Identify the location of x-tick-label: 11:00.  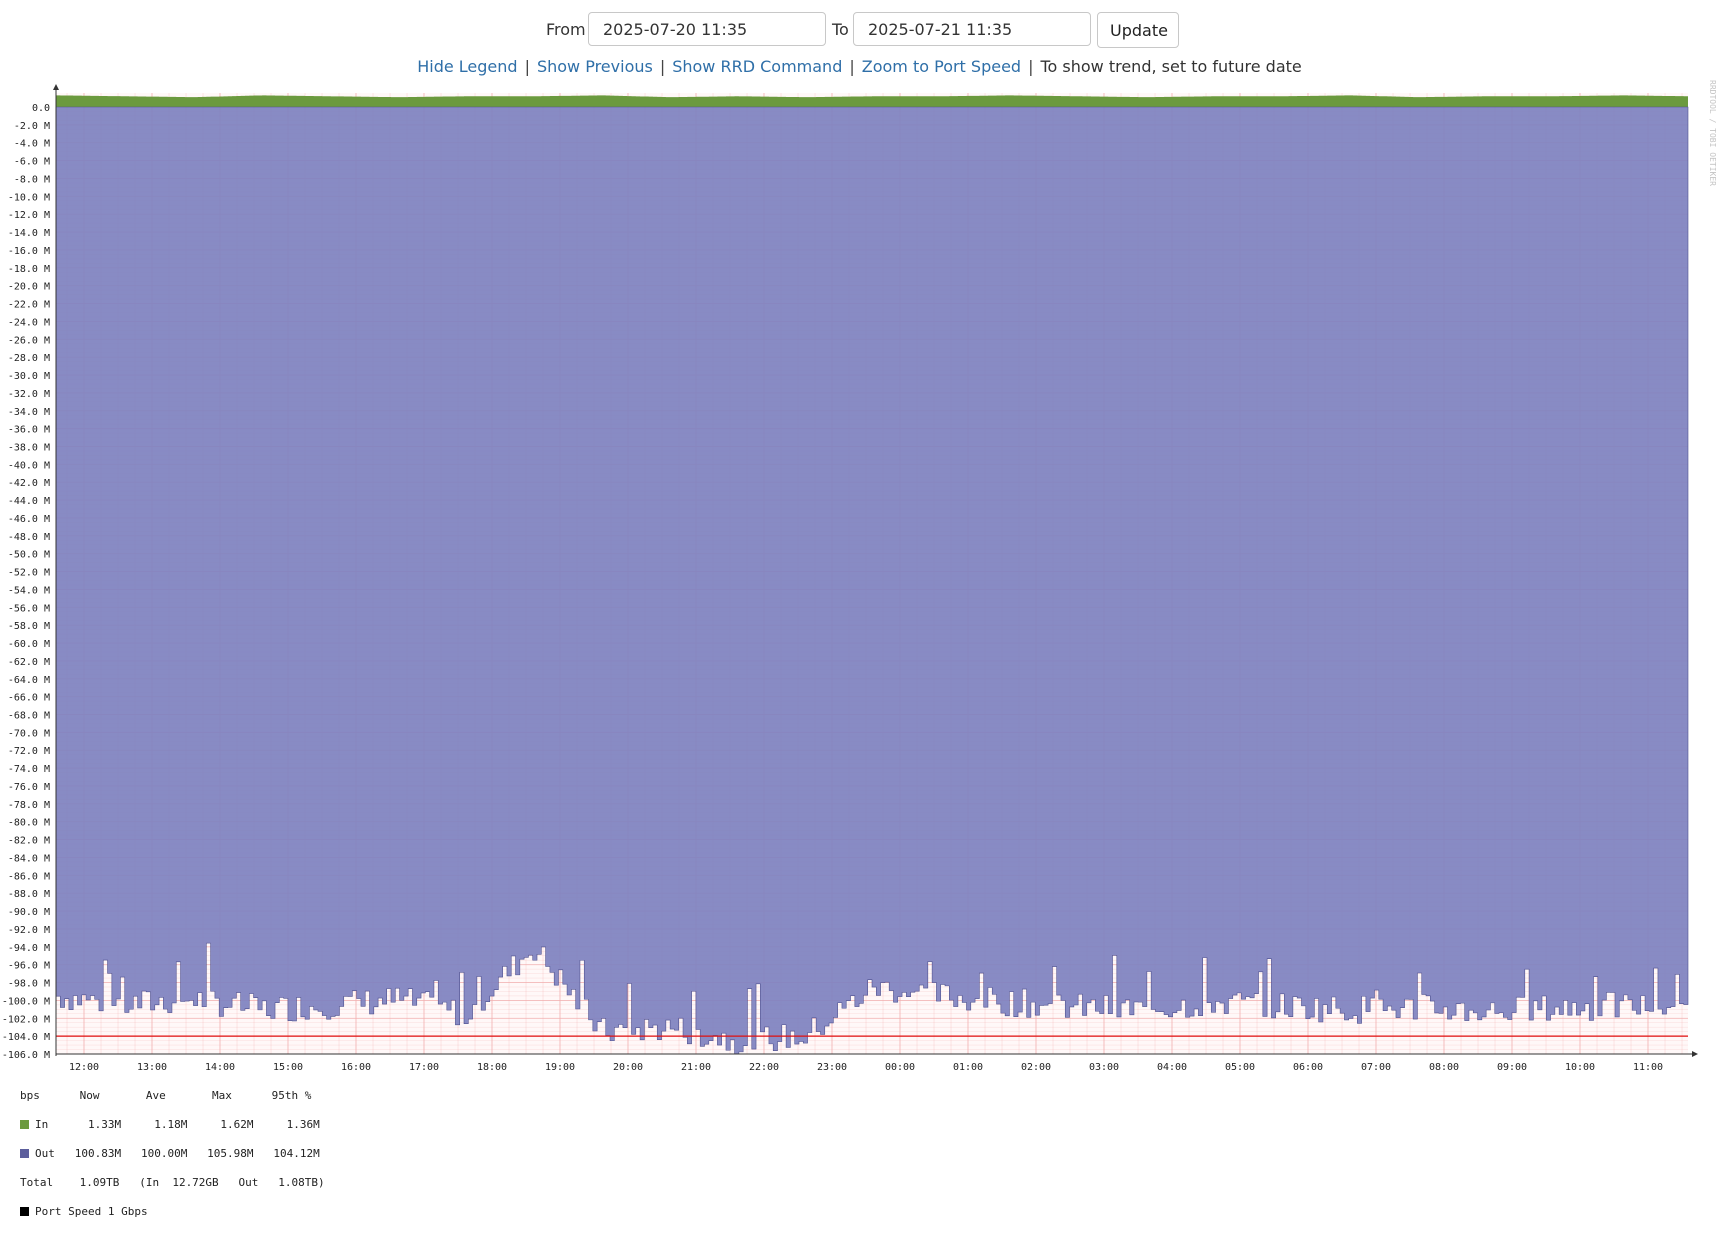
(1648, 1066).